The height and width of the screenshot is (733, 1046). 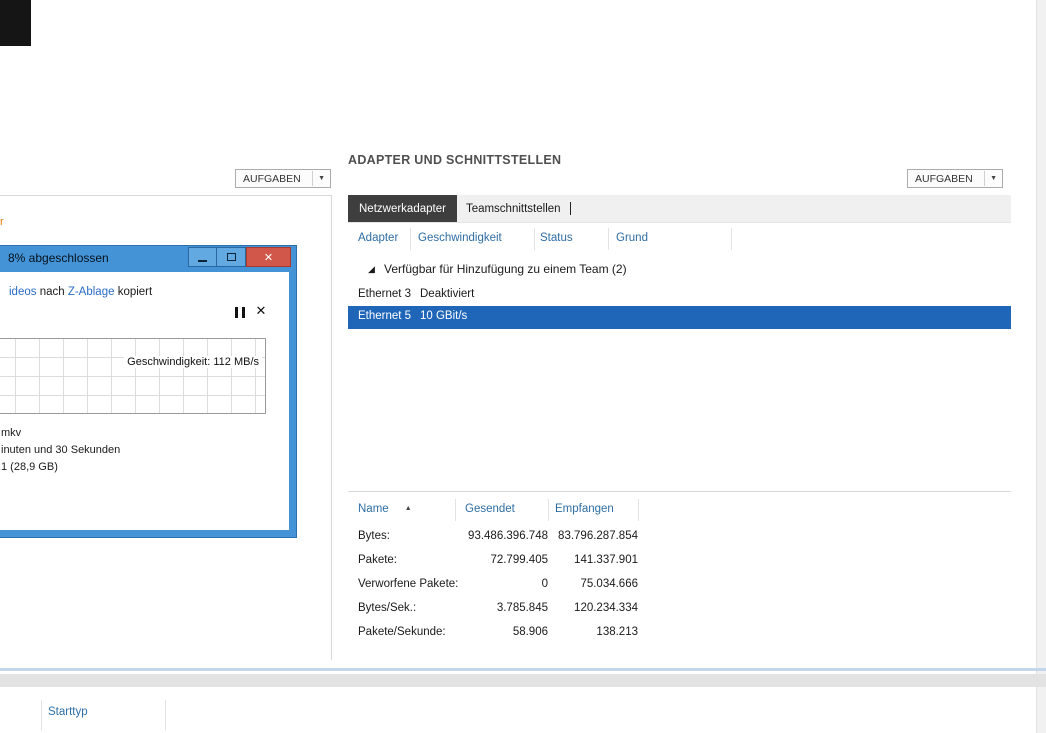 I want to click on items-remaining-fragment: 1 (28,9 GB), so click(x=29, y=467).